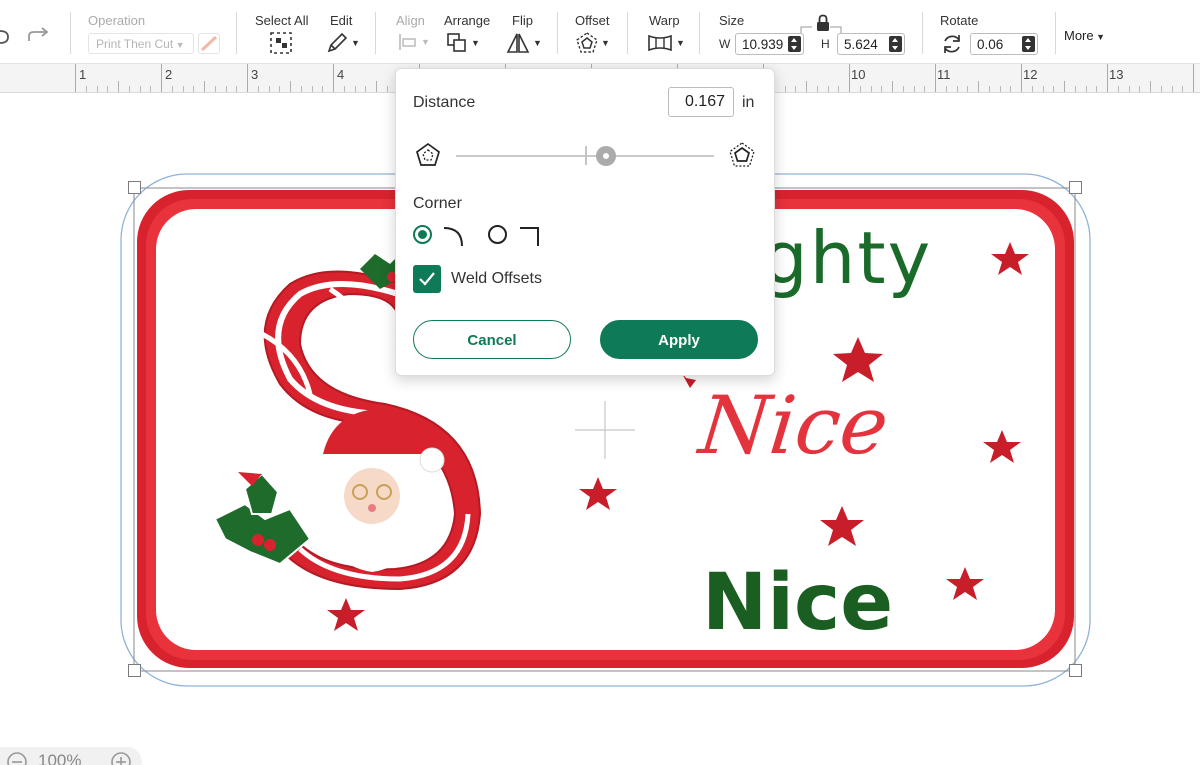 The width and height of the screenshot is (1200, 765). What do you see at coordinates (414, 42) in the screenshot?
I see `align-button: ▼` at bounding box center [414, 42].